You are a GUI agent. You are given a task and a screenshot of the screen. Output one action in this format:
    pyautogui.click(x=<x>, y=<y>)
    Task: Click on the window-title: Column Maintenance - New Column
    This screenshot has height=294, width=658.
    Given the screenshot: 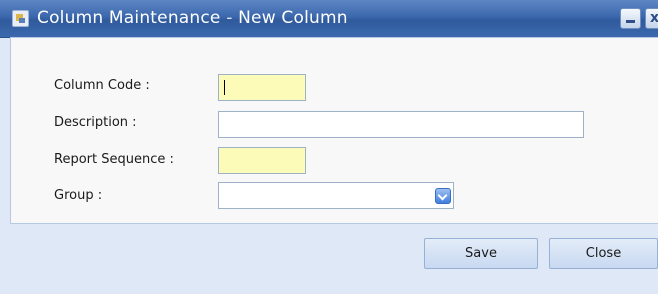 What is the action you would take?
    pyautogui.click(x=192, y=18)
    